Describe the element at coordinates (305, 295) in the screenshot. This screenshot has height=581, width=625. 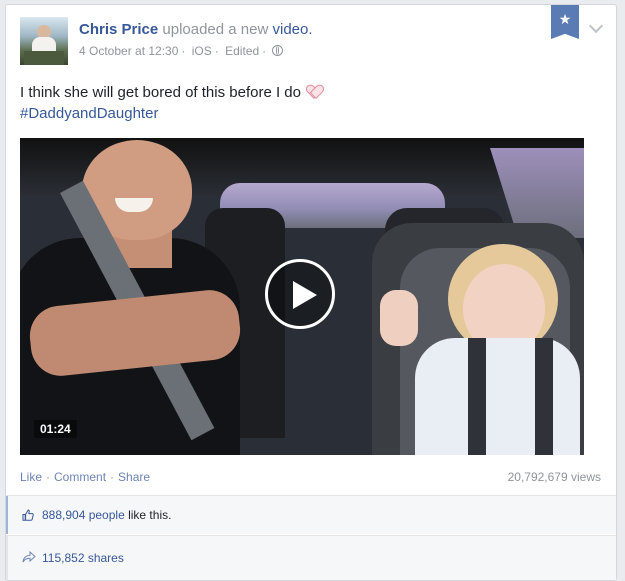
I see `play-icon` at that location.